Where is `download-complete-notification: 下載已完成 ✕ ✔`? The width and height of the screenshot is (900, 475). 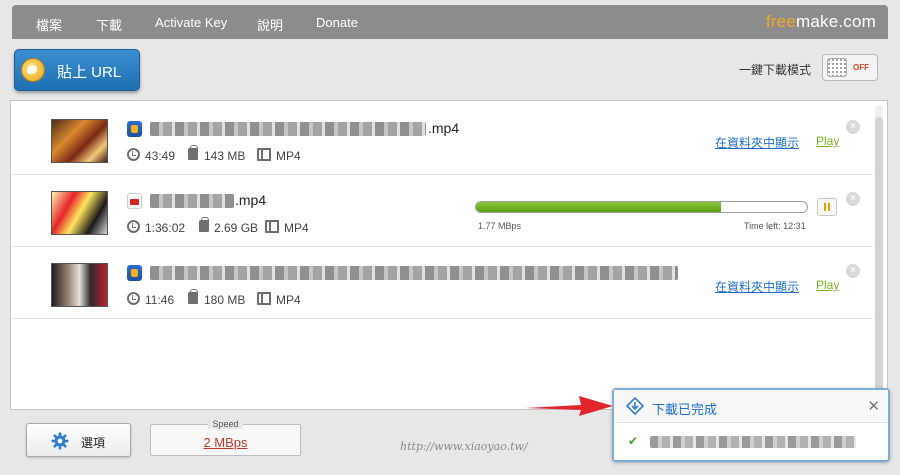
download-complete-notification: 下載已完成 ✕ ✔ is located at coordinates (751, 425).